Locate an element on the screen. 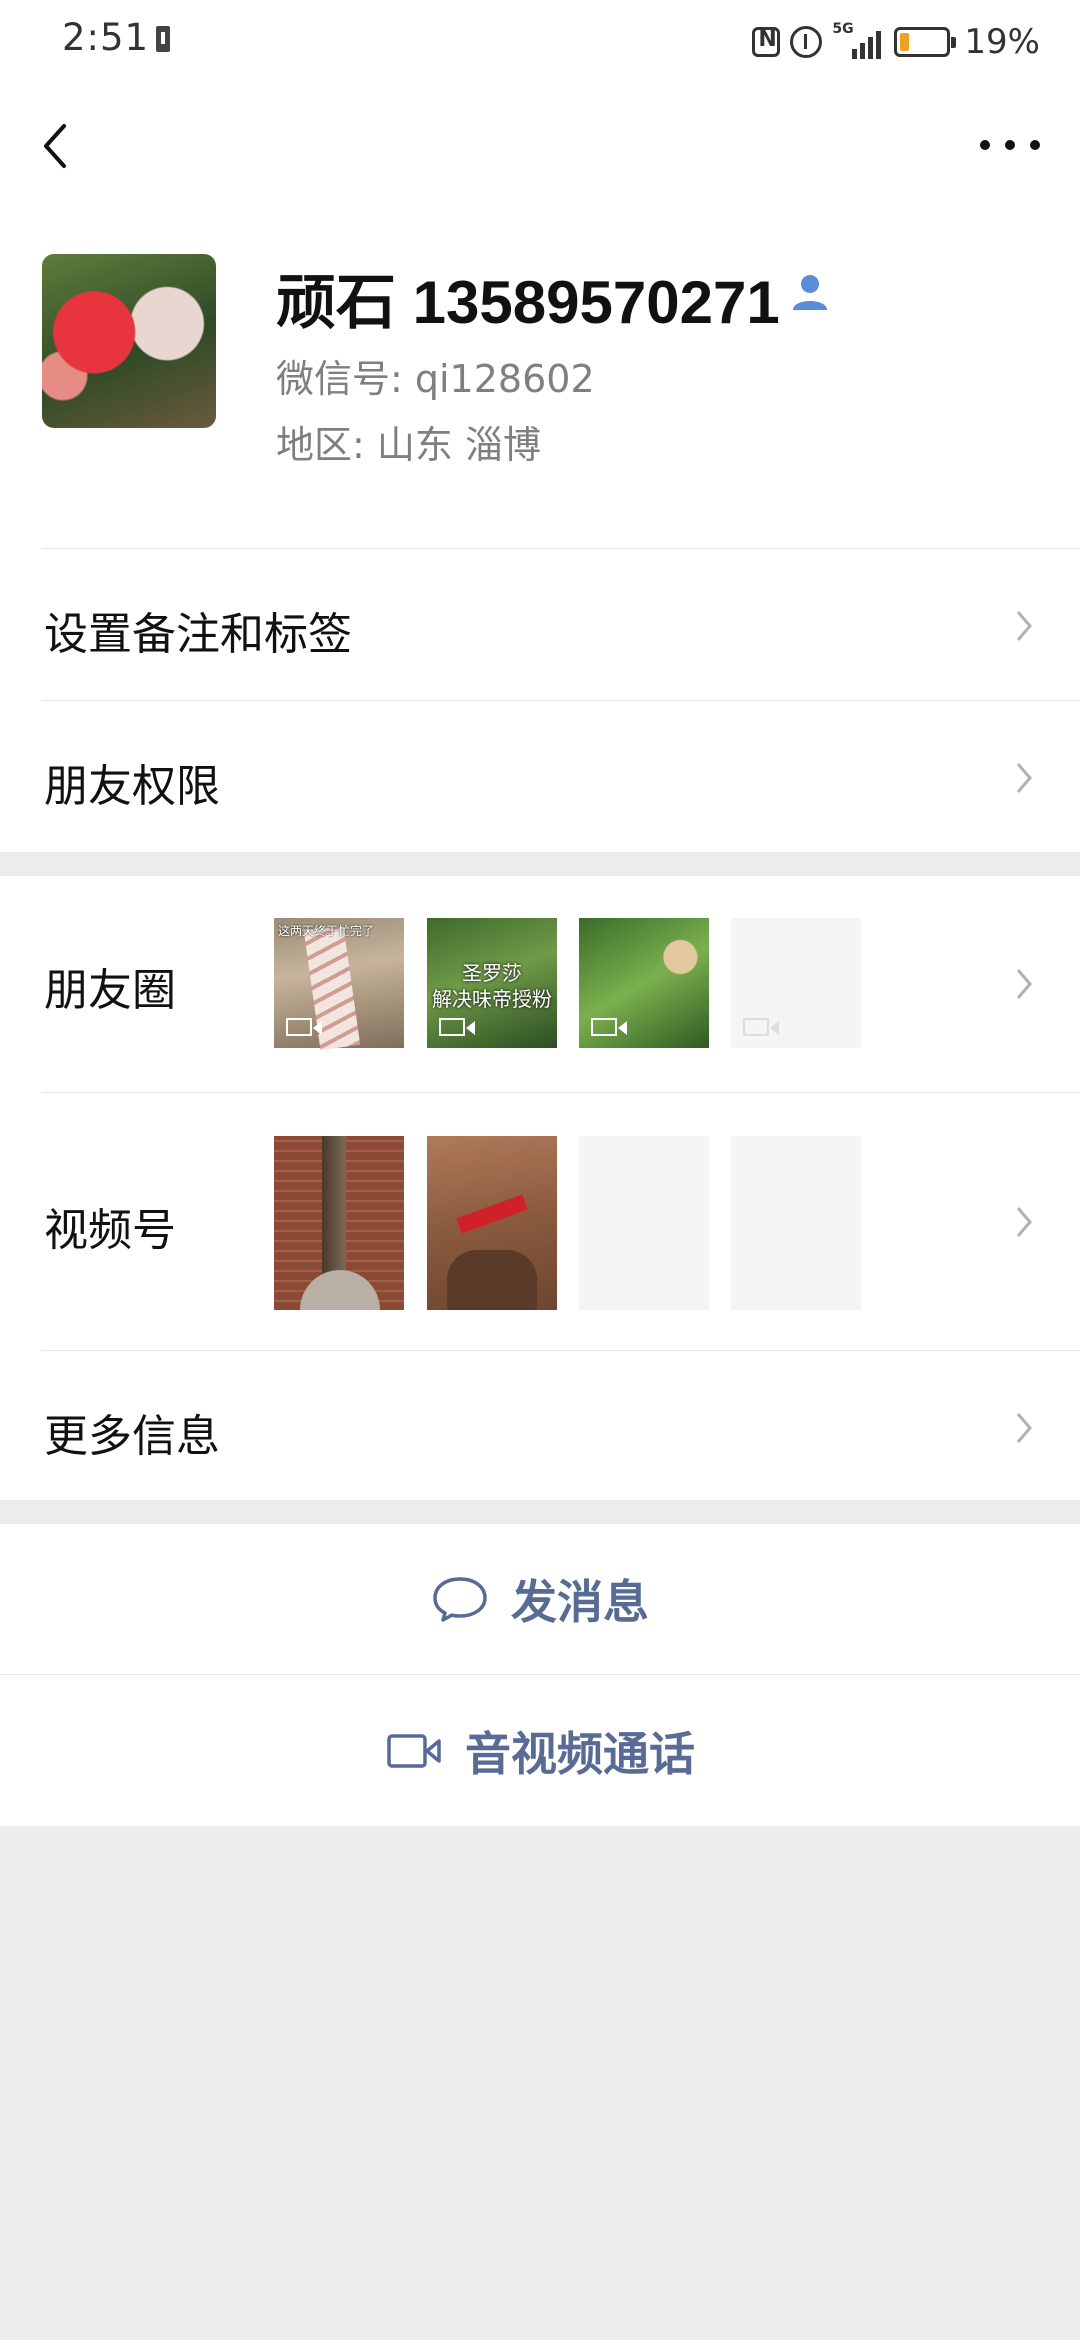 The image size is (1080, 2340). moments-thumbnail: 这两天终于忙完了 is located at coordinates (339, 984).